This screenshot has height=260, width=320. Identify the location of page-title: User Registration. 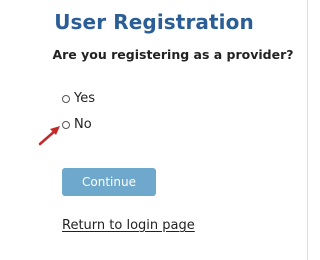
(154, 22).